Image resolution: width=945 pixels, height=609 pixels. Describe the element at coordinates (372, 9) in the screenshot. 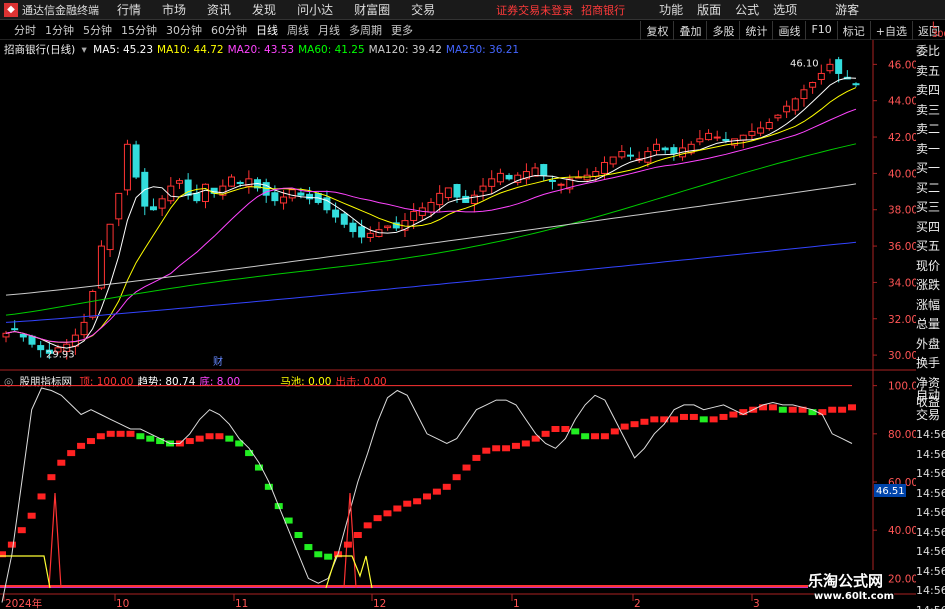

I see `menu-wealth: 财富圈` at that location.